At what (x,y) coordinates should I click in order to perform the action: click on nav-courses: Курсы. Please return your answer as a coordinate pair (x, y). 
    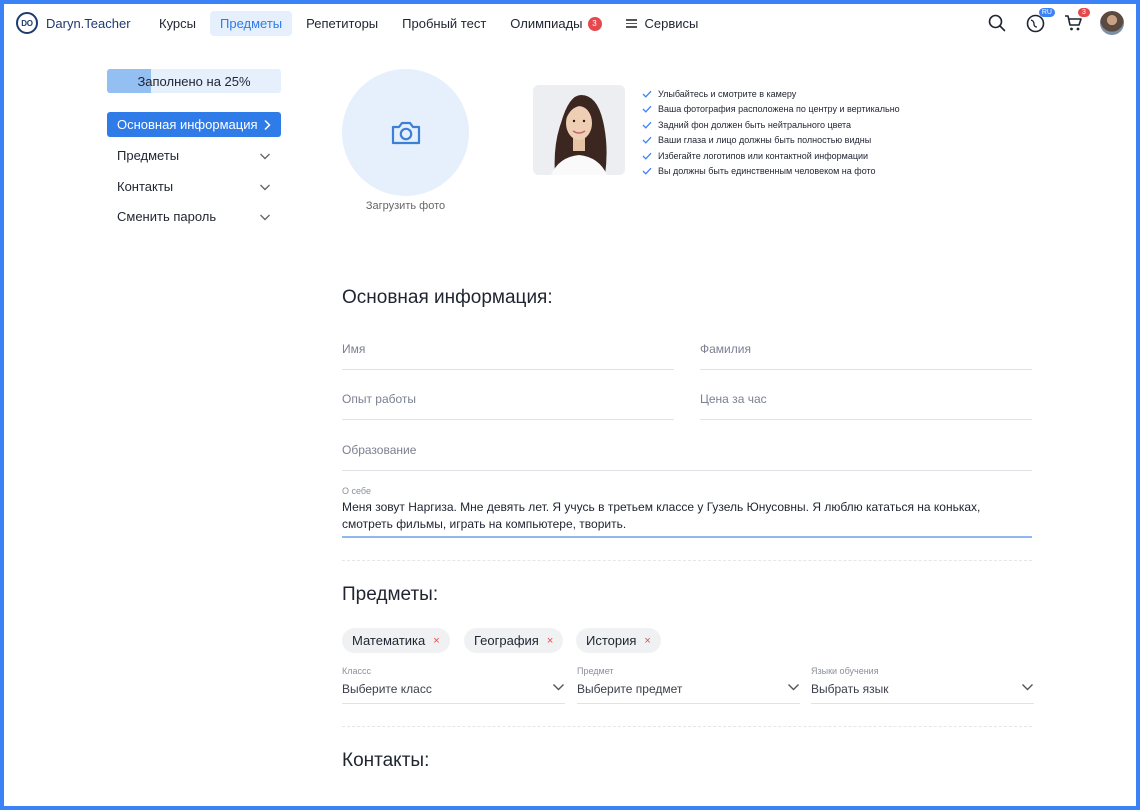
    Looking at the image, I should click on (177, 23).